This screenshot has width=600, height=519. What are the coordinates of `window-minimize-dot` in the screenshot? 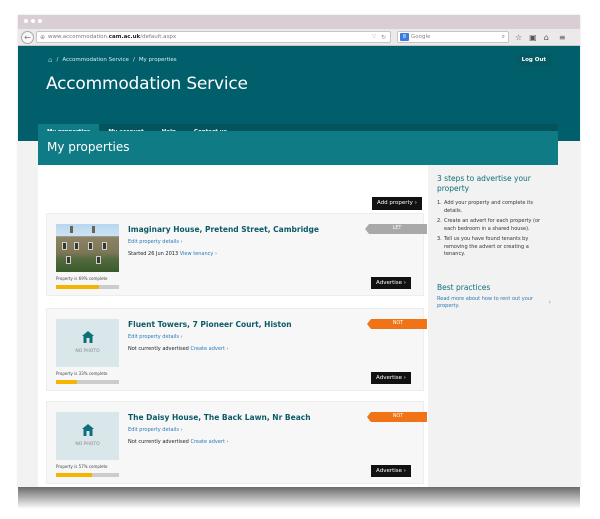 It's located at (33, 21).